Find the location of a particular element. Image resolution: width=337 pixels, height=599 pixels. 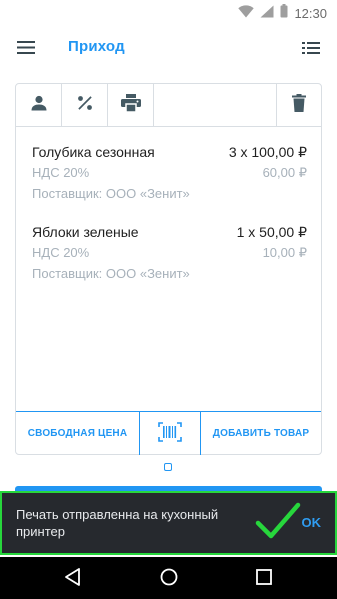

page-title: Приход is located at coordinates (96, 46).